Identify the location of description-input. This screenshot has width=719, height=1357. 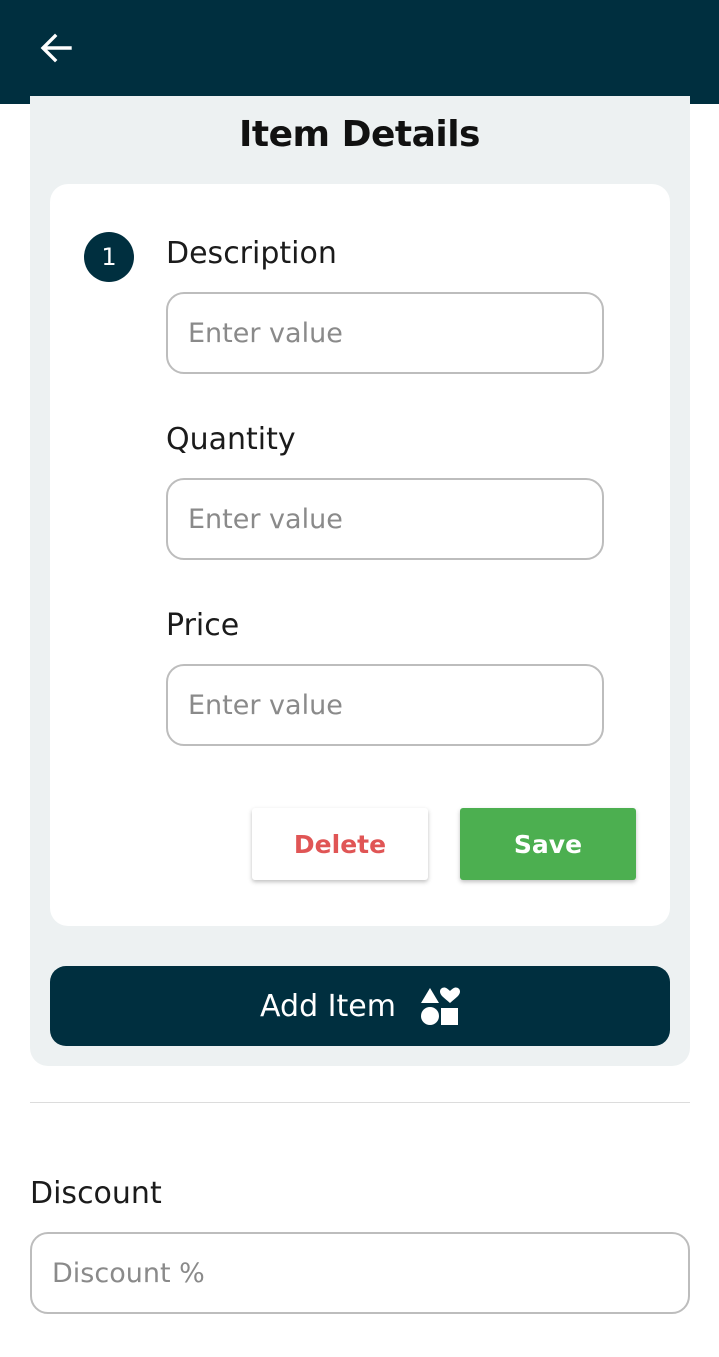
(385, 333).